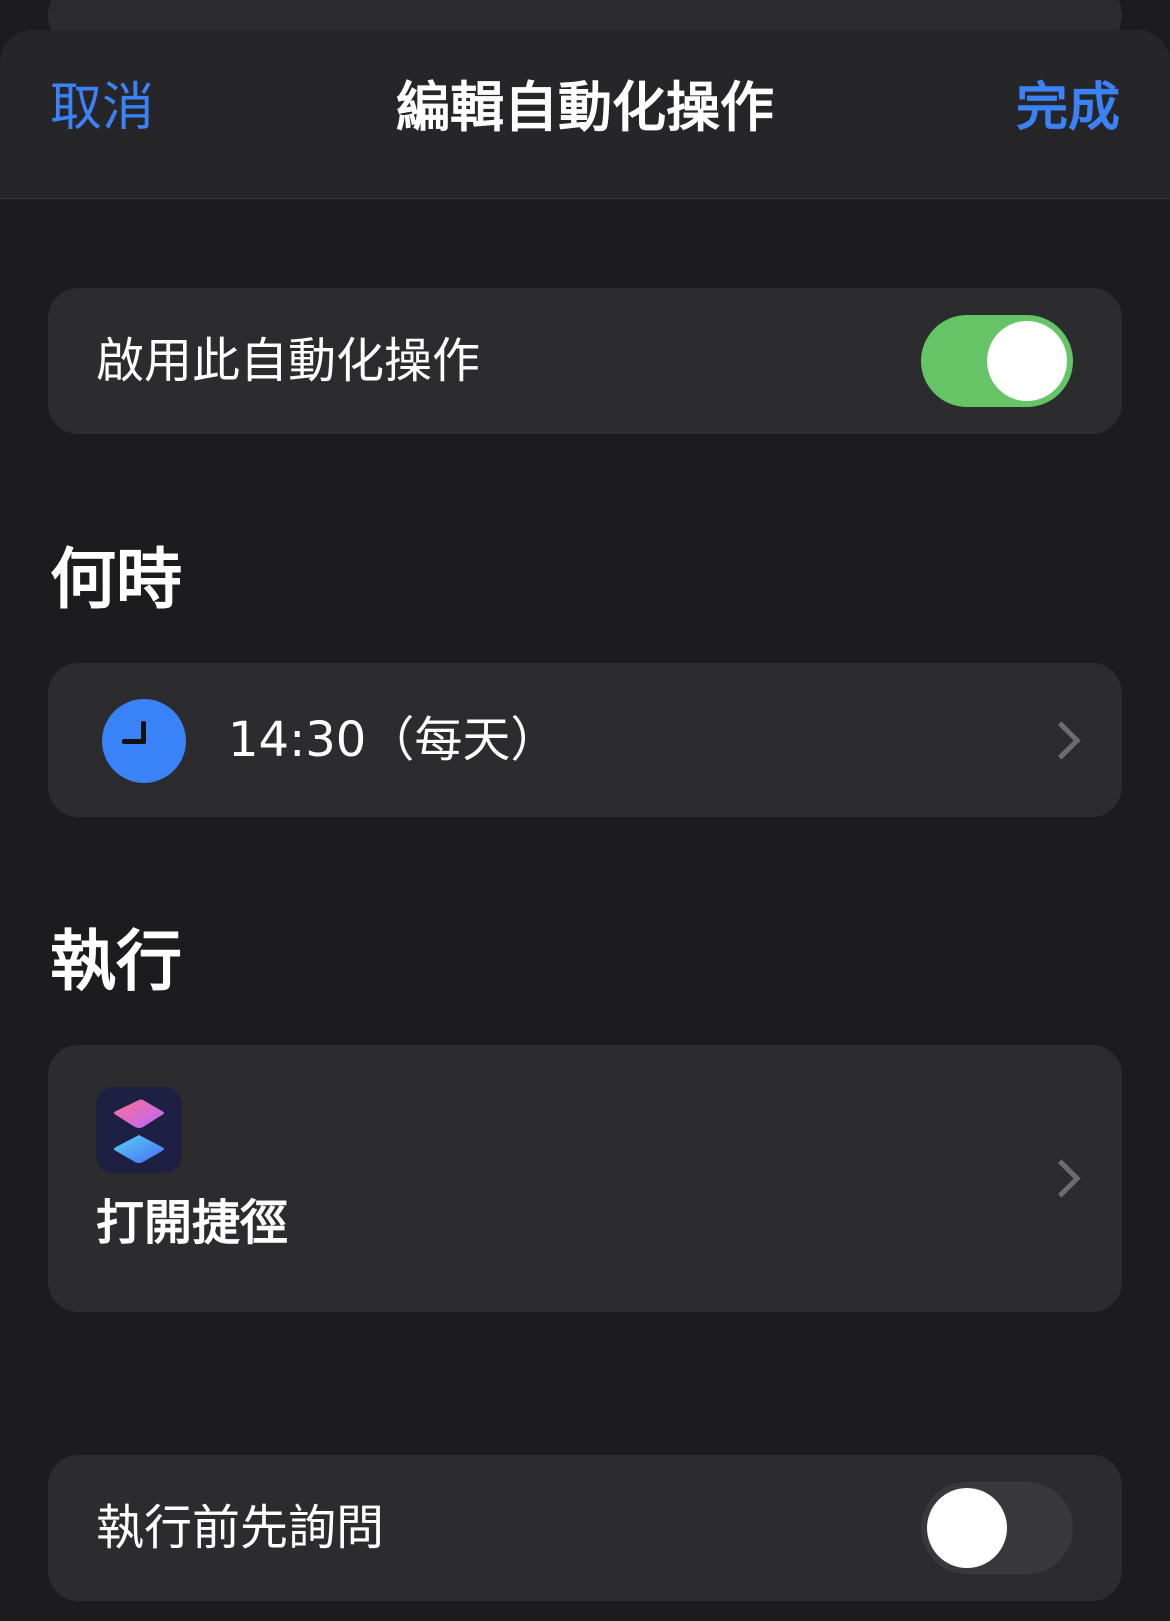 This screenshot has width=1170, height=1621. Describe the element at coordinates (192, 1223) in the screenshot. I see `open-shortcut-label: 打開捷徑` at that location.